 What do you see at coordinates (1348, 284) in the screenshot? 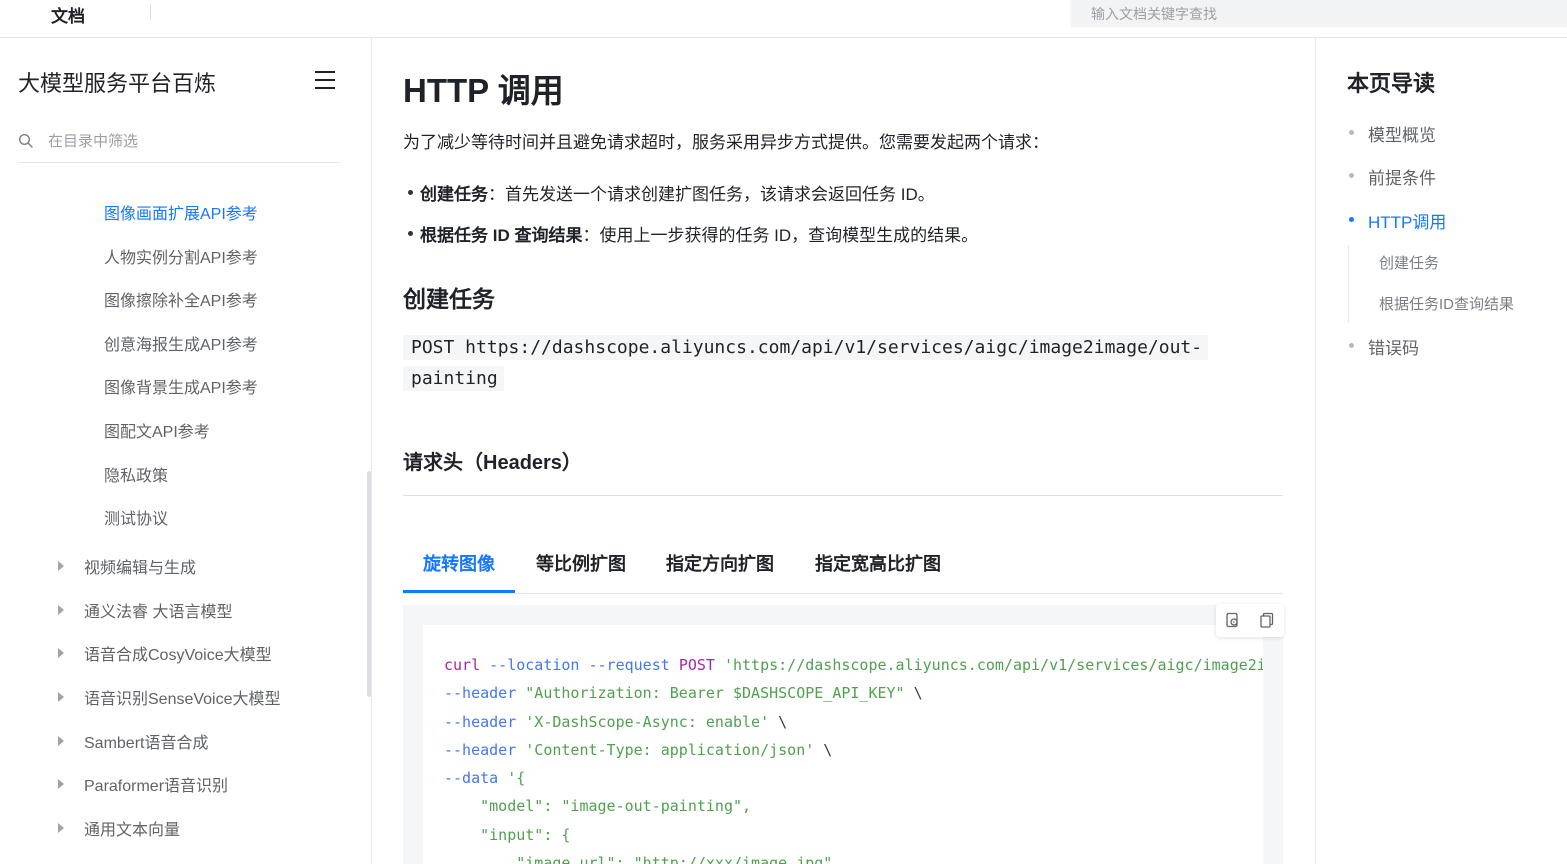
I see `toc-rail` at bounding box center [1348, 284].